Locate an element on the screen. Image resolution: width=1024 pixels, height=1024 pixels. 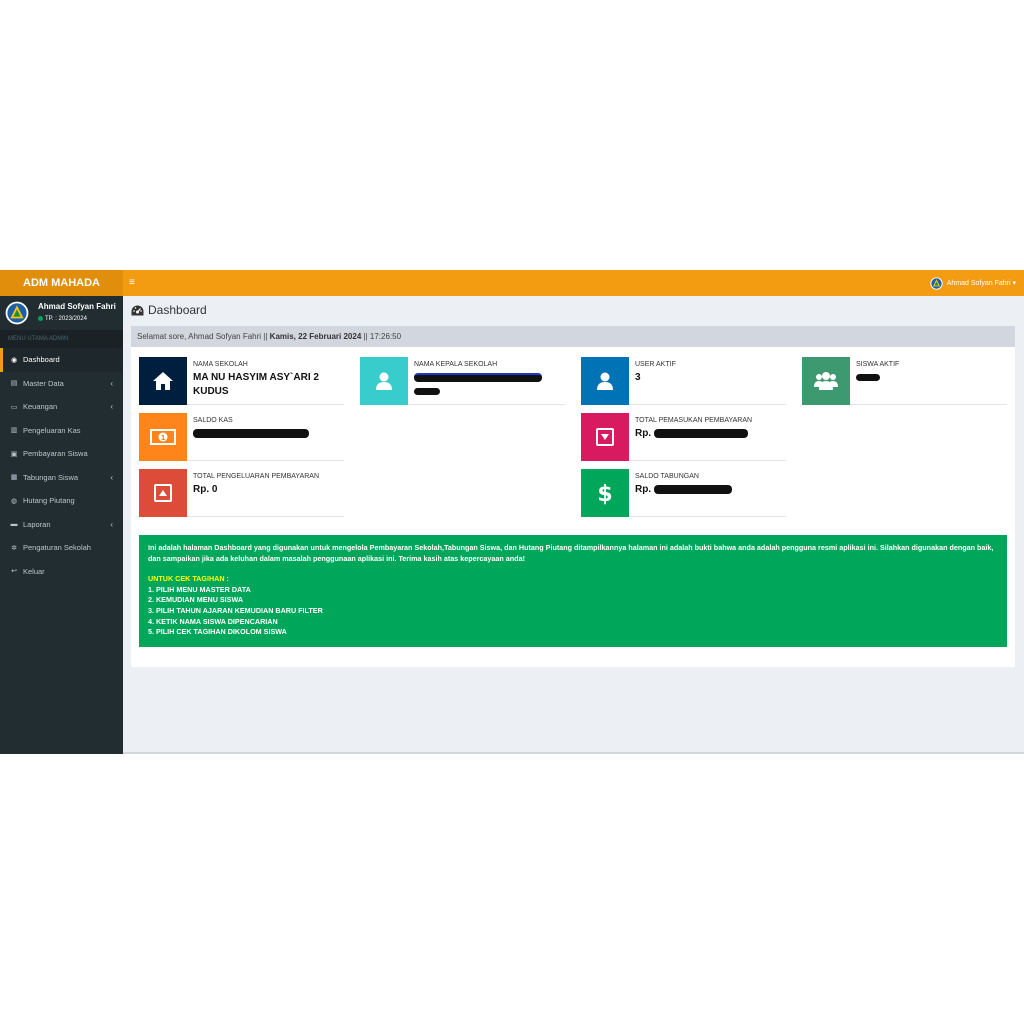
dashboard-icon: ◉ is located at coordinates (14, 360).